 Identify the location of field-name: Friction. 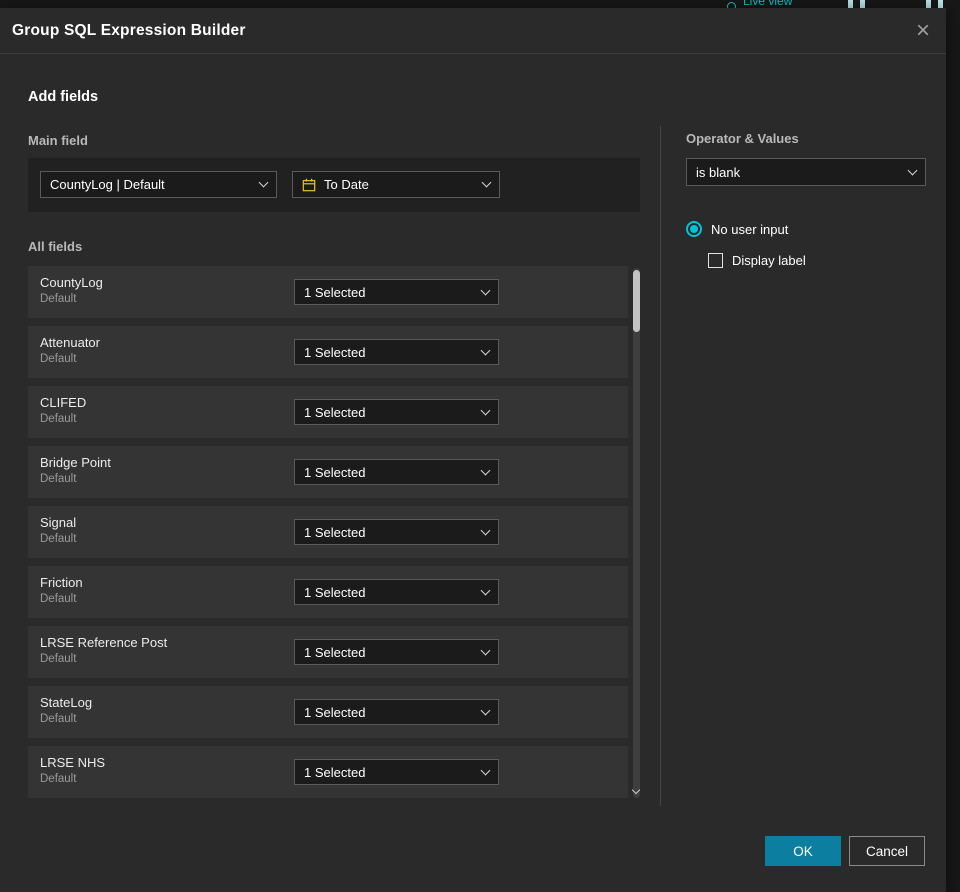
(61, 582).